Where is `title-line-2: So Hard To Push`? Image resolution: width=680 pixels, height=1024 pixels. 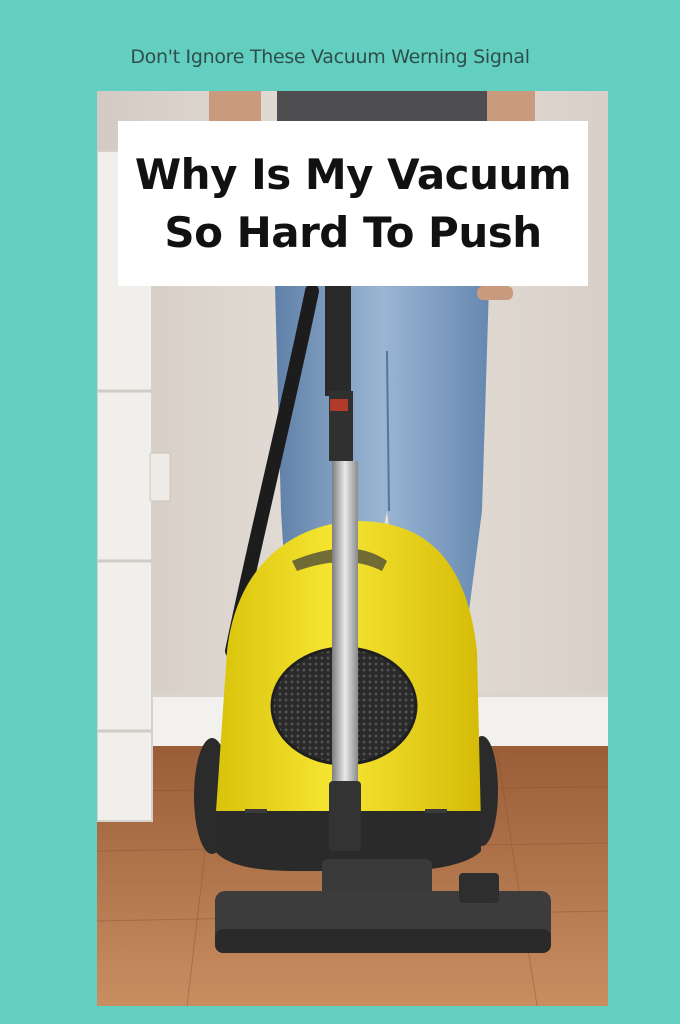 title-line-2: So Hard To Push is located at coordinates (353, 232).